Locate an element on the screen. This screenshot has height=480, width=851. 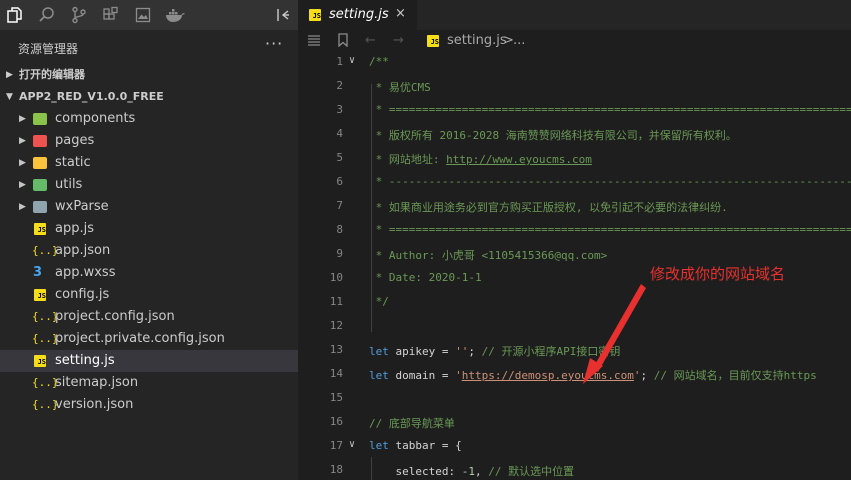
line-number: 6 is located at coordinates (339, 181).